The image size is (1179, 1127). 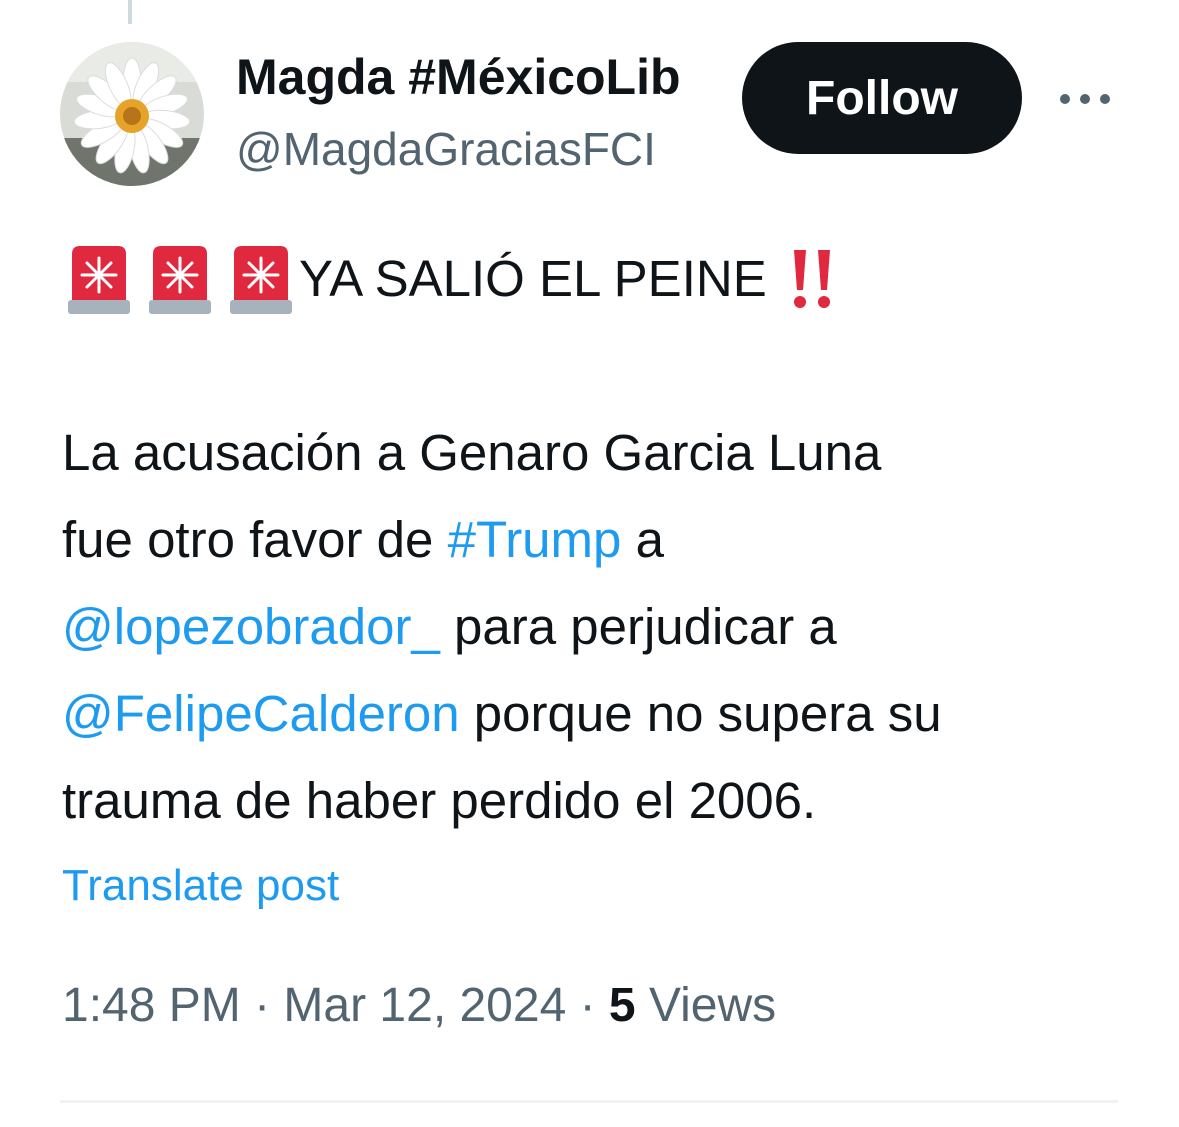 I want to click on translate-post-link: Translate post, so click(x=200, y=886).